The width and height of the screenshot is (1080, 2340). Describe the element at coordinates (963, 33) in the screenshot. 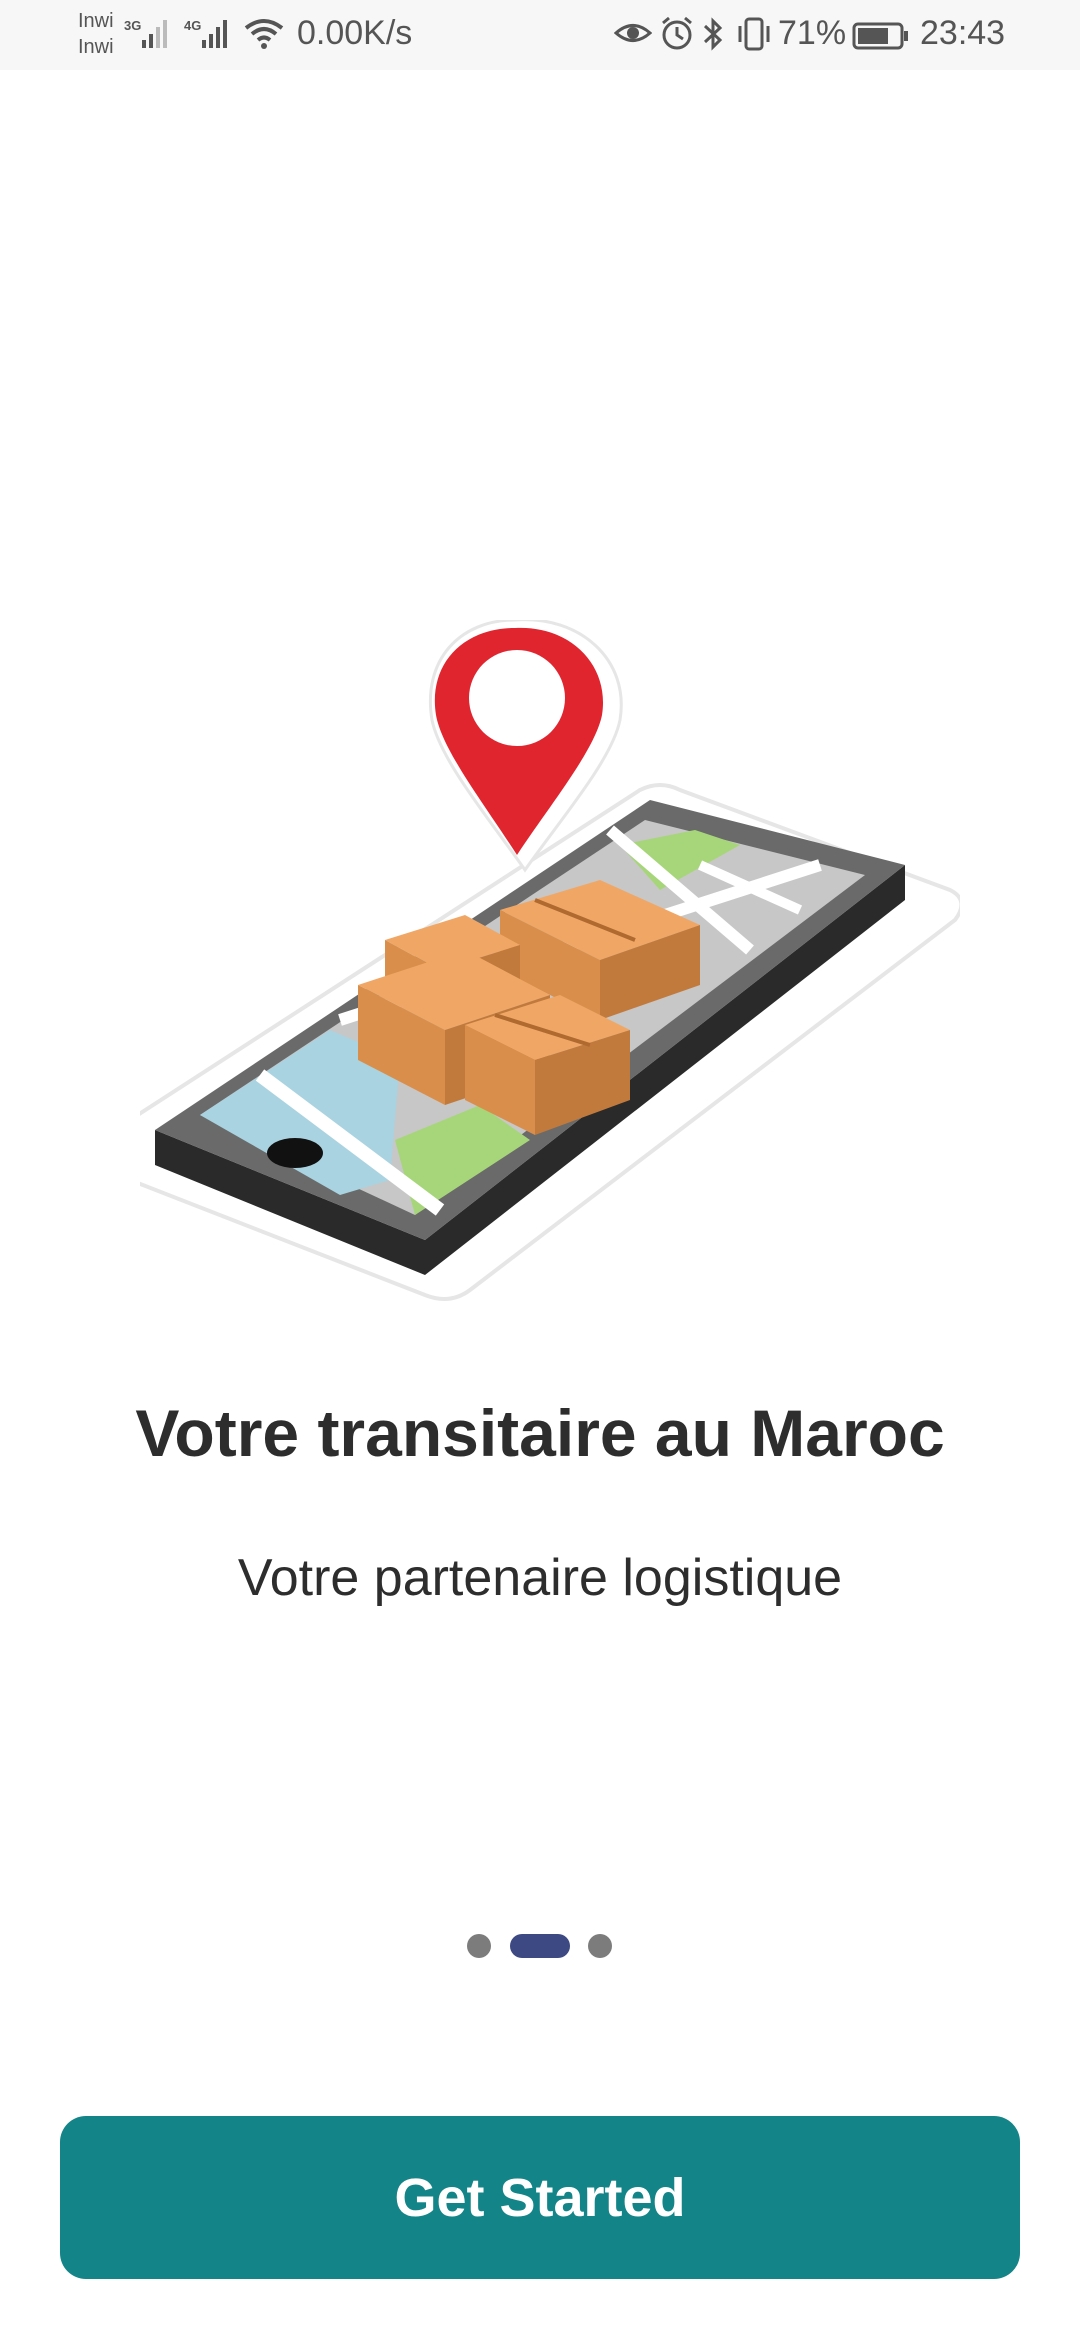

I see `status-clock: 23:43` at that location.